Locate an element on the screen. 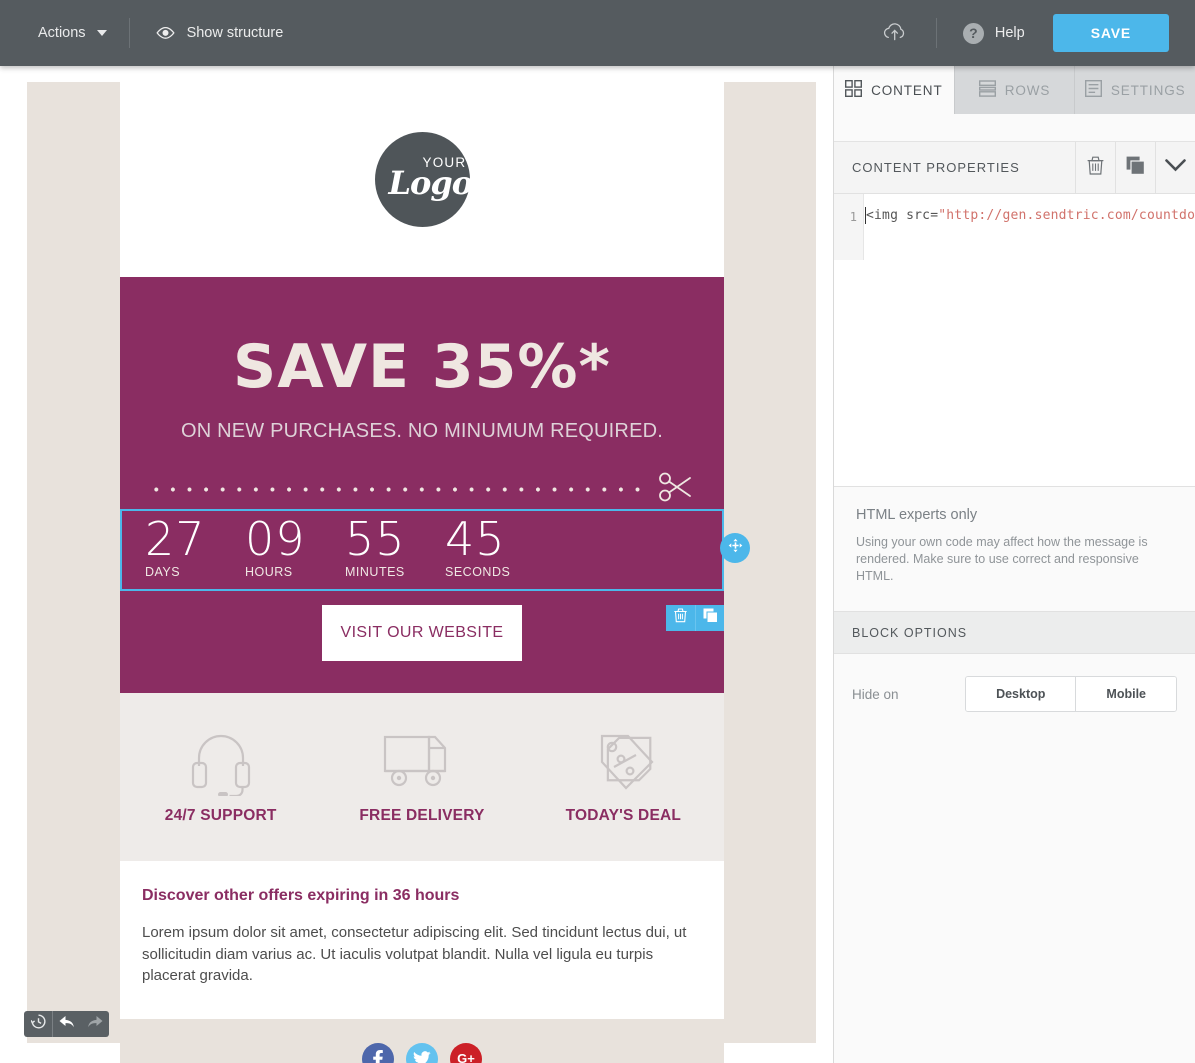  collapse-panel-button is located at coordinates (1175, 167).